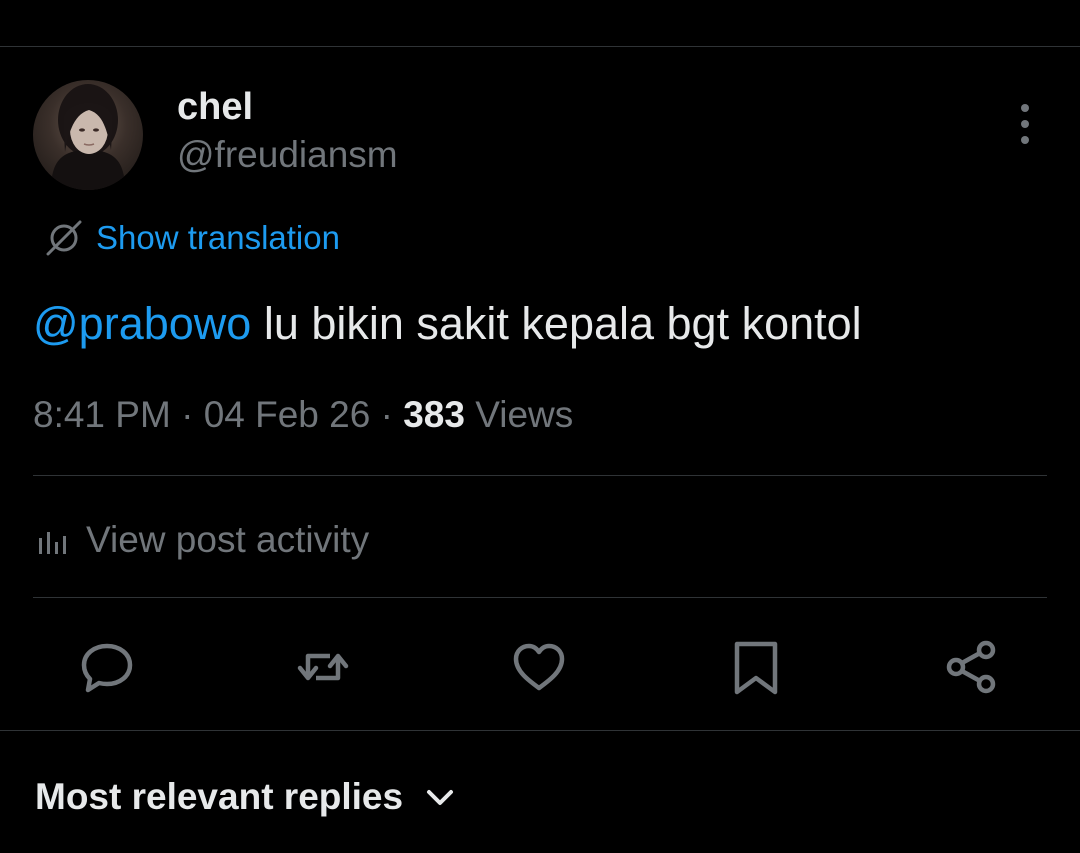 This screenshot has height=853, width=1080. I want to click on translate-icon, so click(64, 238).